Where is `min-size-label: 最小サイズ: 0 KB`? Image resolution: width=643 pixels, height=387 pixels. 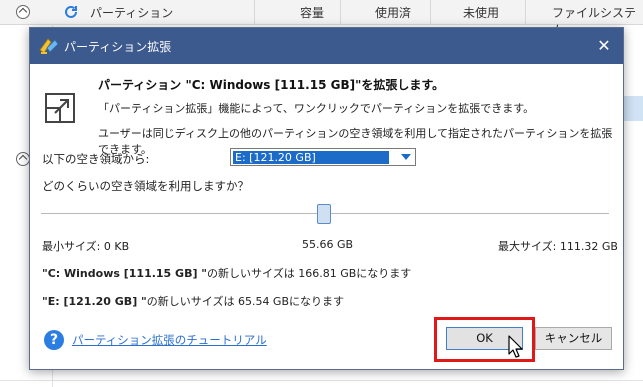
min-size-label: 最小サイズ: 0 KB is located at coordinates (86, 246).